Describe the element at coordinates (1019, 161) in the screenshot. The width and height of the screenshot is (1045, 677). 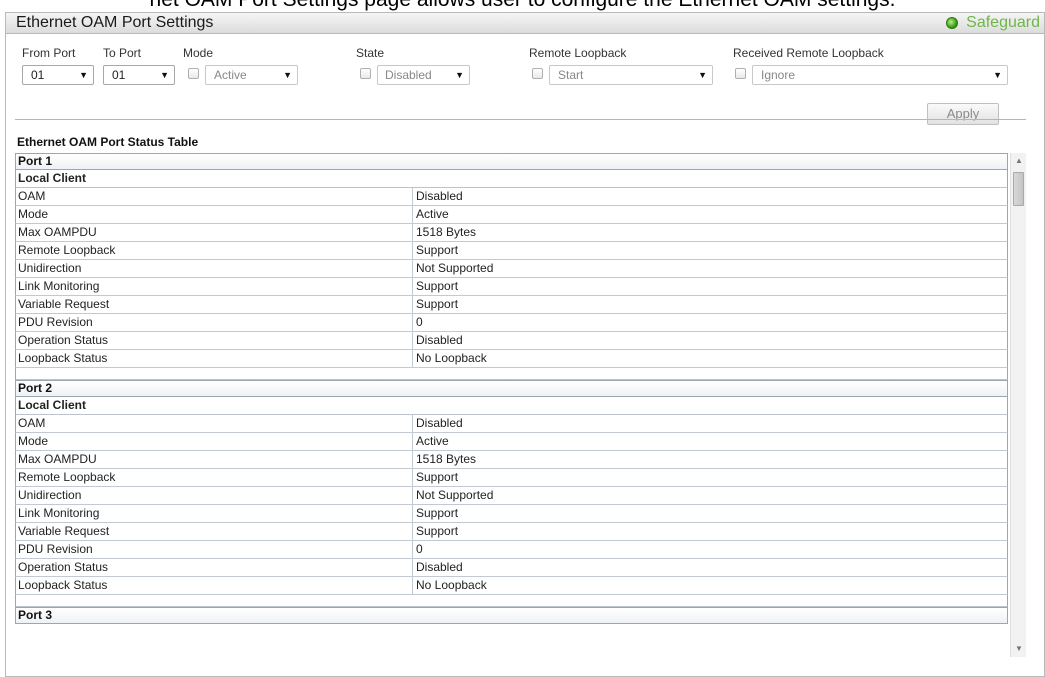
I see `scroll-up-icon: ▲` at that location.